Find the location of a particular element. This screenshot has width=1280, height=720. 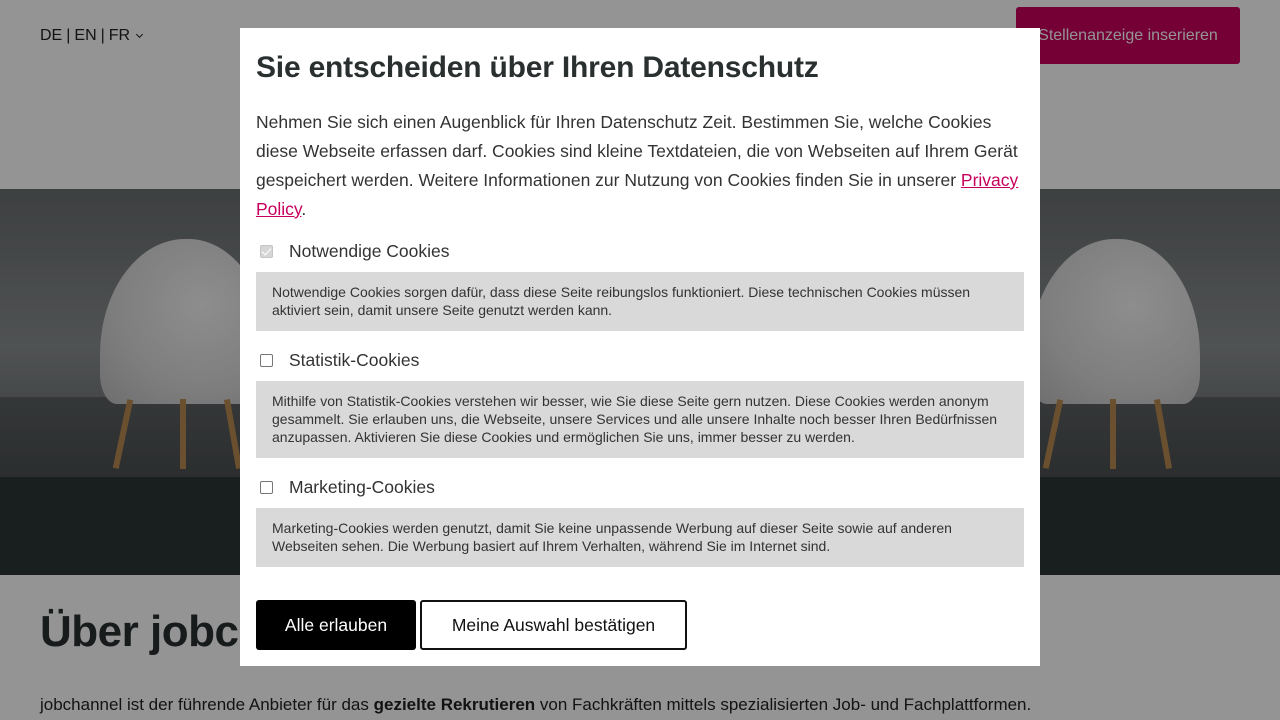

option-label: Marketing-Cookies is located at coordinates (362, 487).